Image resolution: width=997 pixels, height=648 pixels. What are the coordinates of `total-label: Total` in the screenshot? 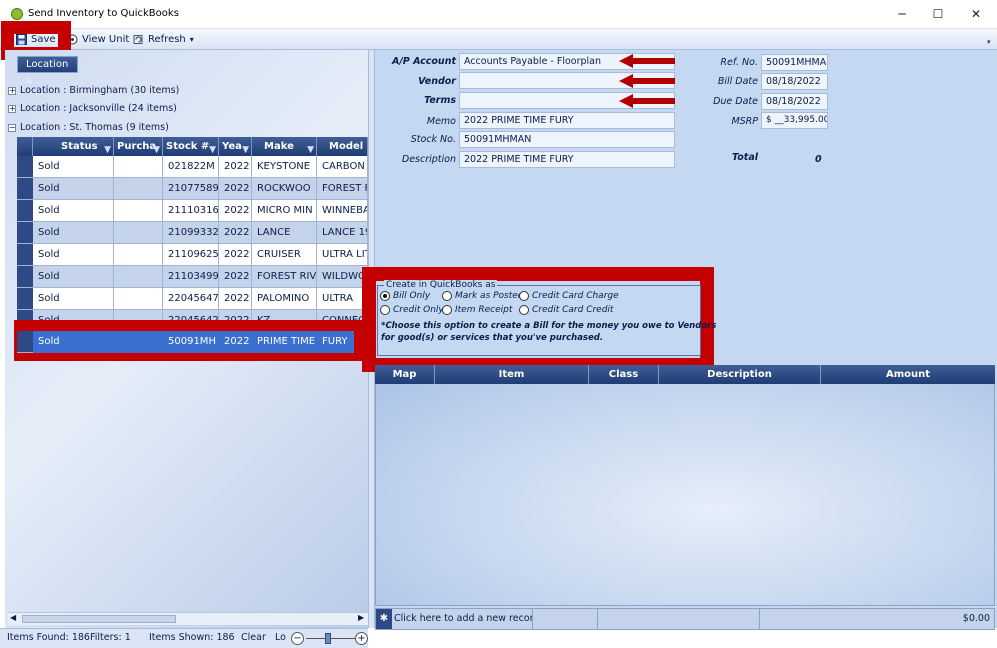 It's located at (745, 157).